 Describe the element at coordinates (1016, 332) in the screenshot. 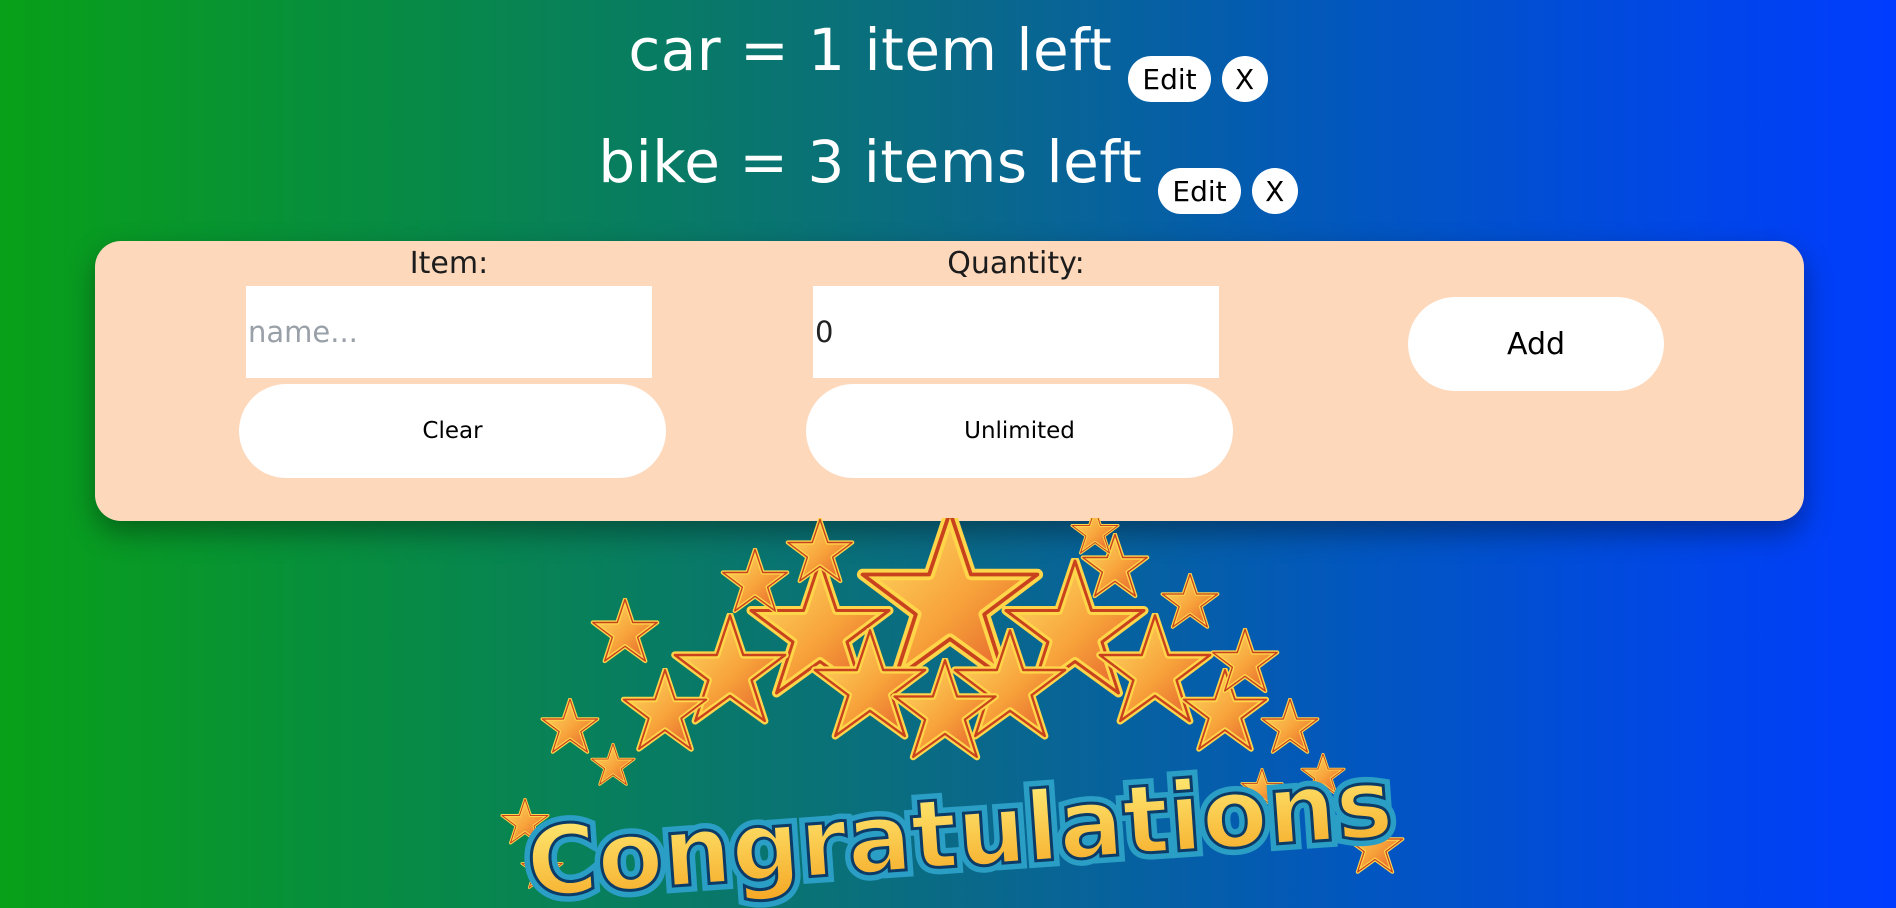

I see `quantity-input` at that location.